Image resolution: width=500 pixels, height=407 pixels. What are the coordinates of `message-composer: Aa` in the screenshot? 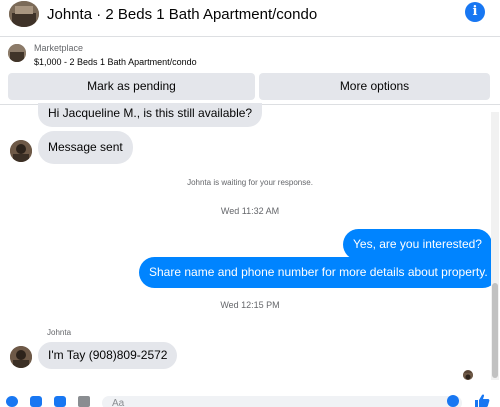 It's located at (250, 400).